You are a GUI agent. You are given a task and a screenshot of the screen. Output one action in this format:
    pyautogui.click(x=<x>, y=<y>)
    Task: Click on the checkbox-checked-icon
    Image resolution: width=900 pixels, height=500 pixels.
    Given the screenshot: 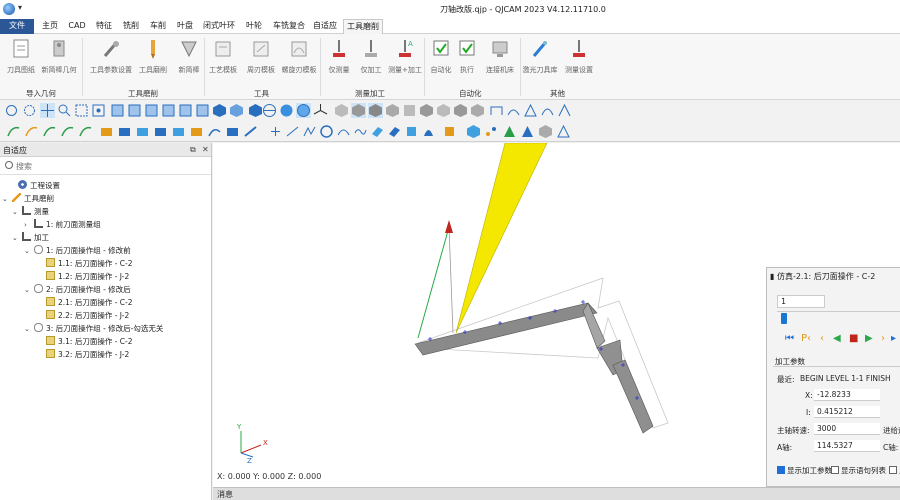 What is the action you would take?
    pyautogui.click(x=781, y=470)
    